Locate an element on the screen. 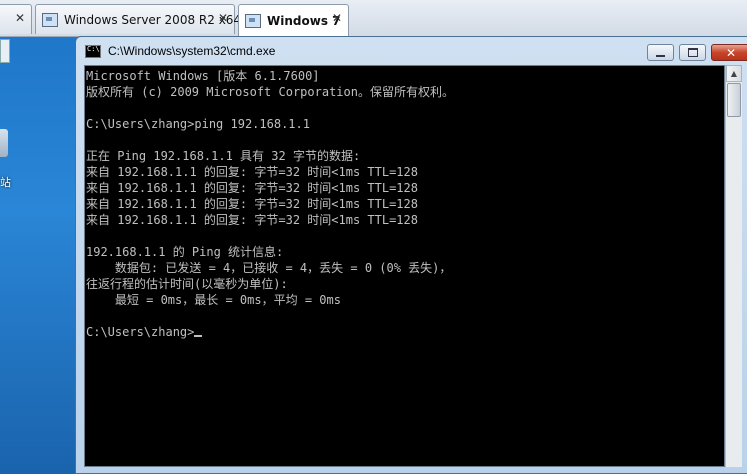  tab-label: Windows 7 is located at coordinates (304, 20).